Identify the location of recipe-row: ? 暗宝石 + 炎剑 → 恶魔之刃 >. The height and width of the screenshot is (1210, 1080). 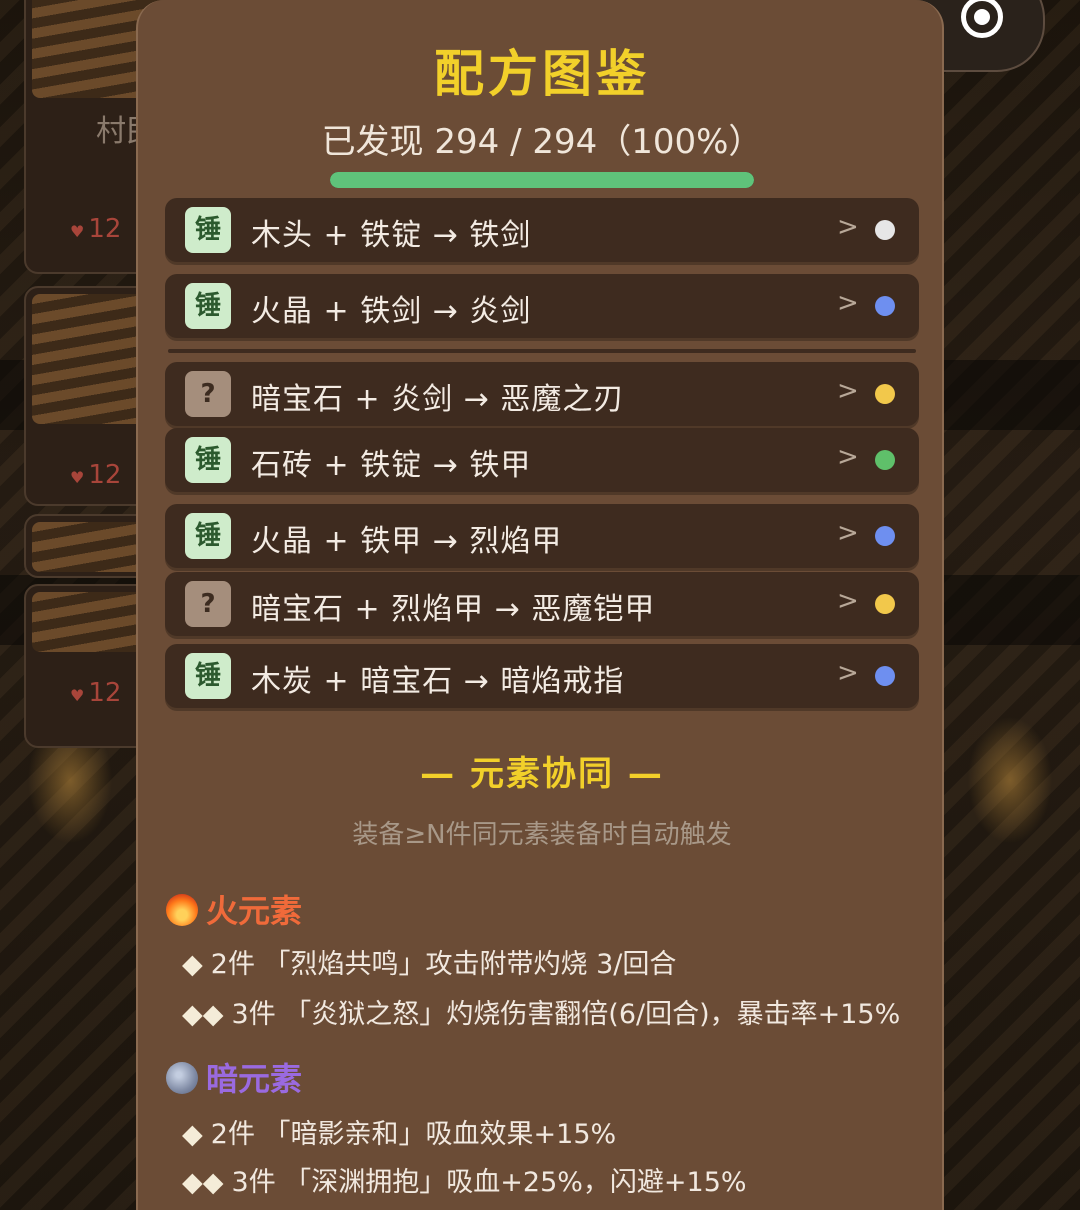
(542, 394).